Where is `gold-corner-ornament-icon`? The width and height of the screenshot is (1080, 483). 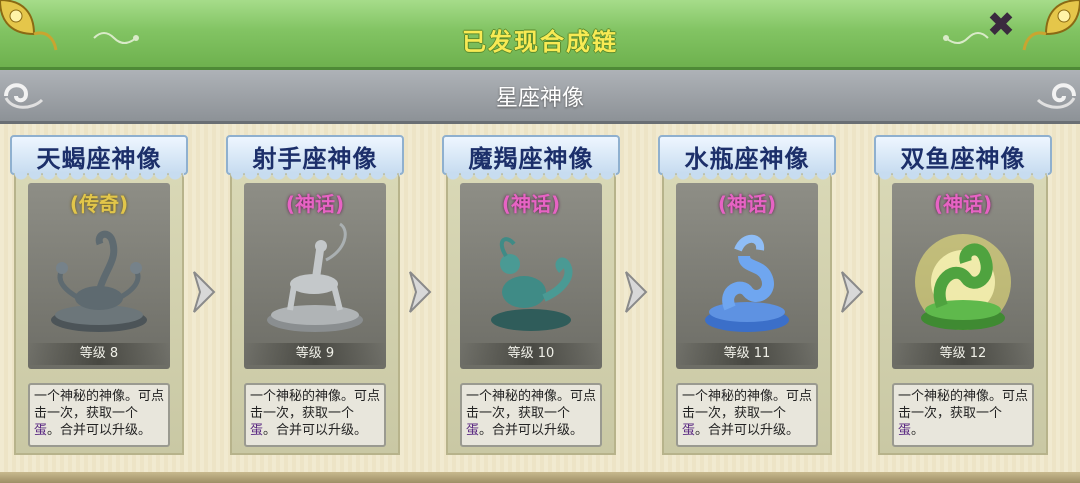 gold-corner-ornament-icon is located at coordinates (1051, 25).